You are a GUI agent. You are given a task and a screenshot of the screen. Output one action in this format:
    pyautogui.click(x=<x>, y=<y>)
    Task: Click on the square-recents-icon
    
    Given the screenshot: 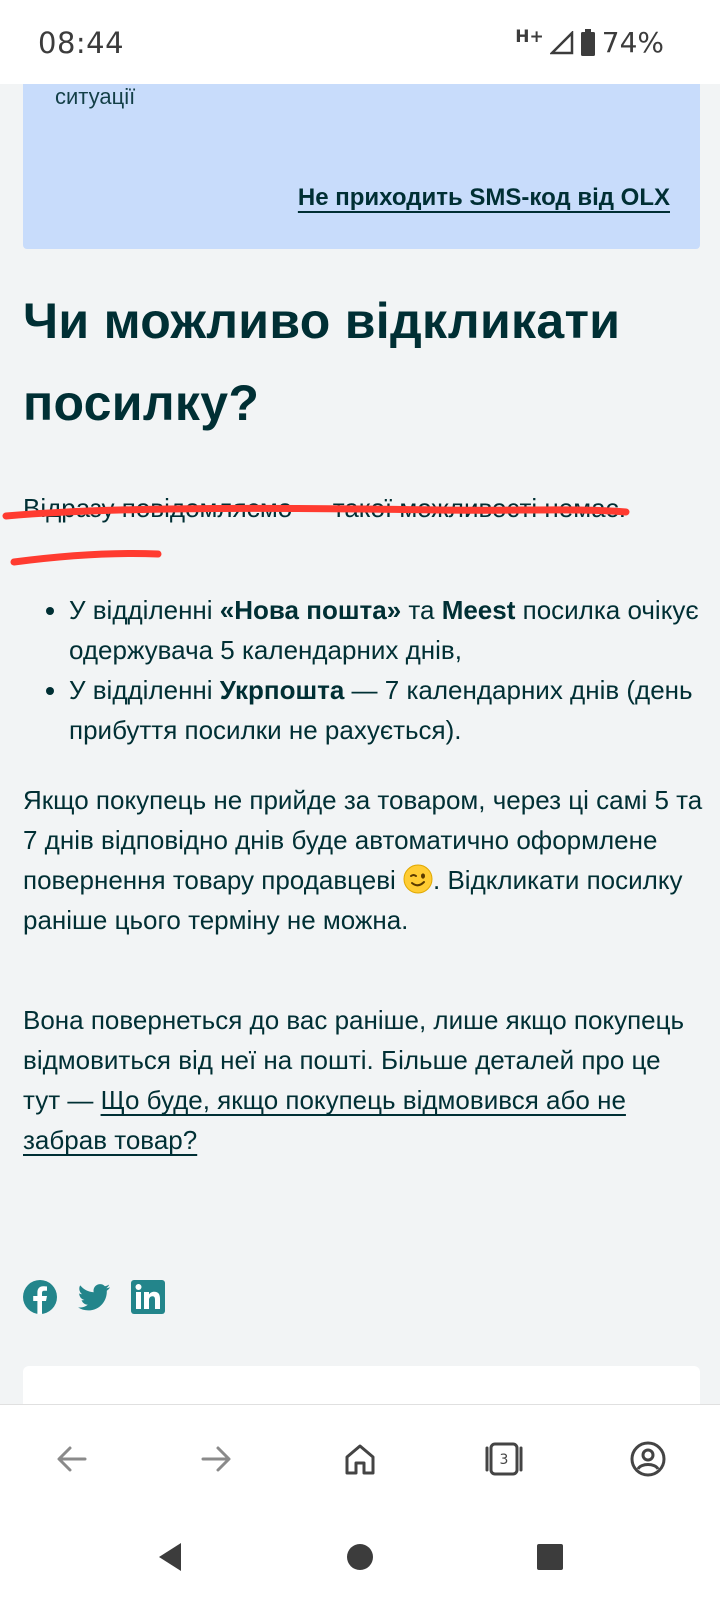 What is the action you would take?
    pyautogui.click(x=550, y=1556)
    